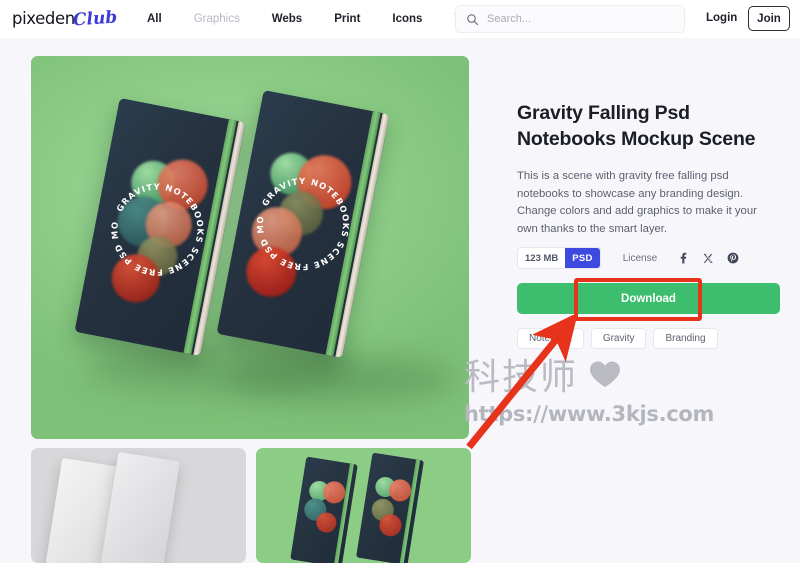 The image size is (800, 563). I want to click on logo-primary-text: pixeden, so click(43, 18).